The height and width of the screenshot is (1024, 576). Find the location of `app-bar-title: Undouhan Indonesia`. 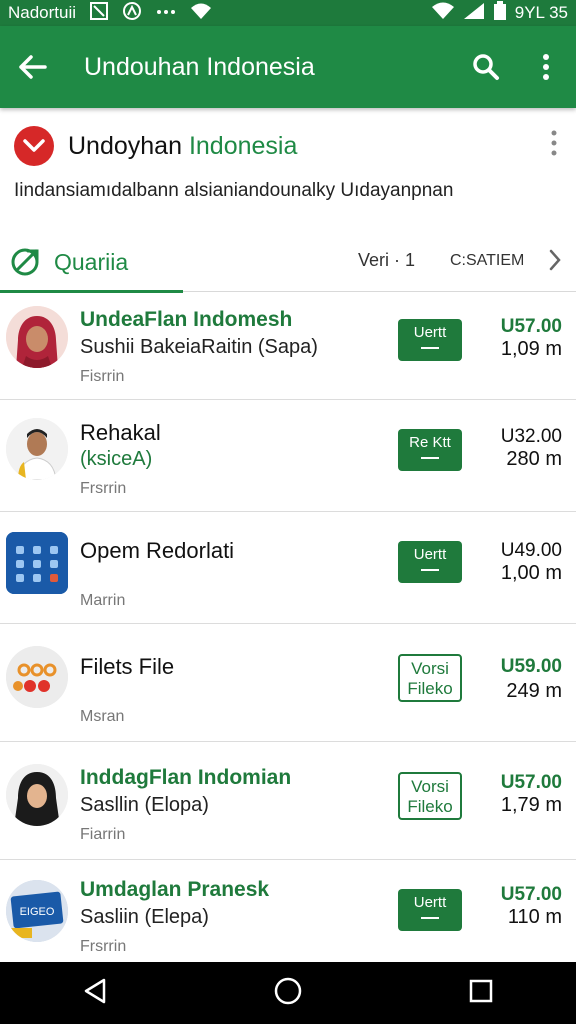

app-bar-title: Undouhan Indonesia is located at coordinates (199, 66).